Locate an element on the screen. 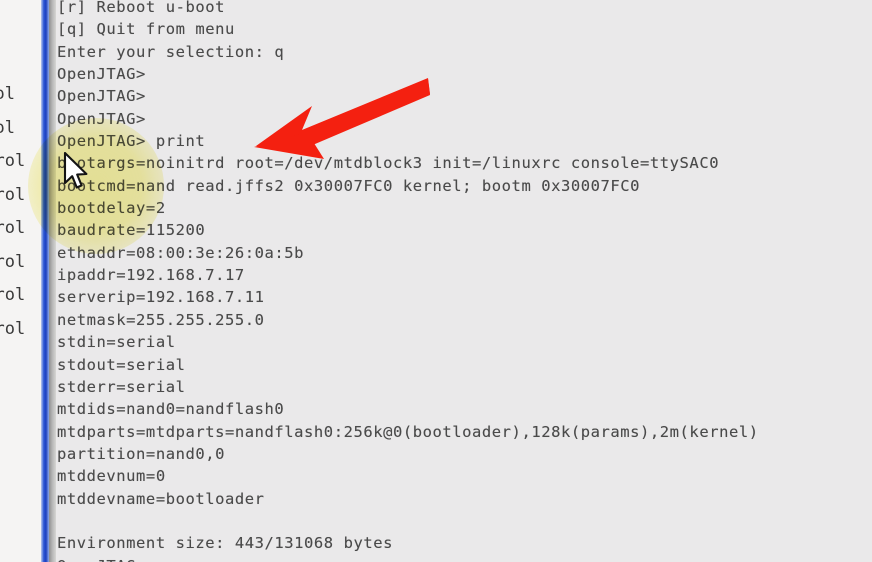 Image resolution: width=872 pixels, height=562 pixels. console-line: mtddevname=bootloader is located at coordinates (161, 498).